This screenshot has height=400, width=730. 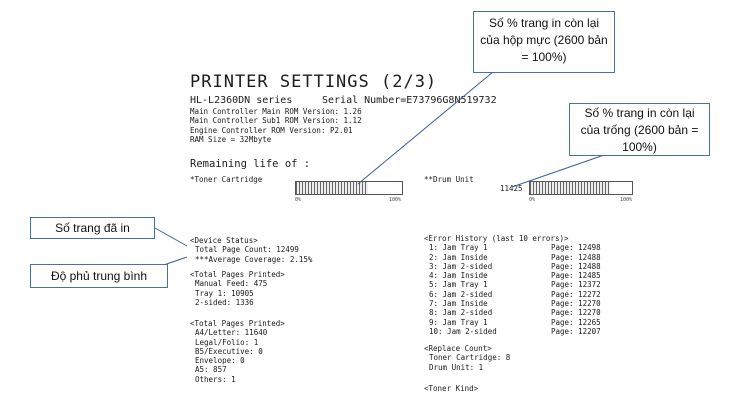 What do you see at coordinates (231, 333) in the screenshot?
I see `status-row: A4/Letter: 11640` at bounding box center [231, 333].